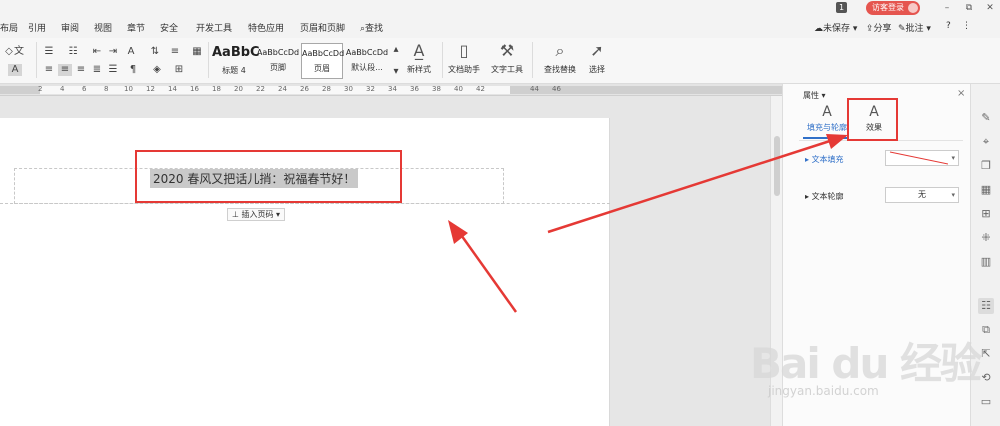 Image resolution: width=1000 pixels, height=426 pixels. I want to click on distribute-icon: ☰, so click(113, 70).